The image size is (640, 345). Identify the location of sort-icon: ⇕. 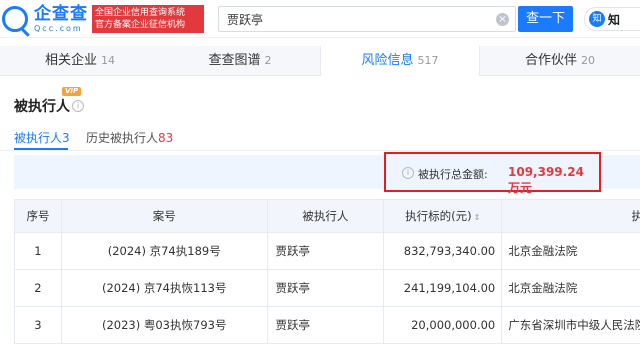
(477, 217).